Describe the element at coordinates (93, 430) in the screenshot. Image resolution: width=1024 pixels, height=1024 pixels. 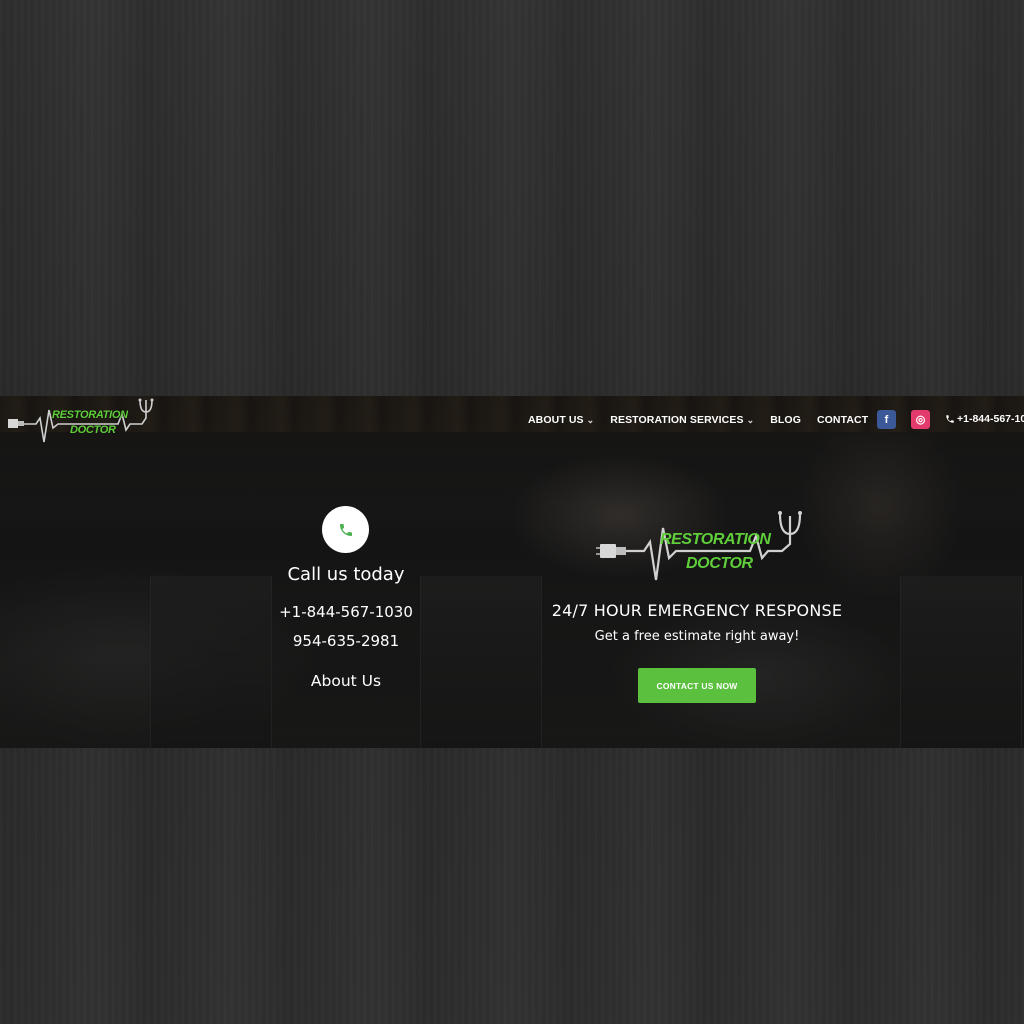
I see `logo-text-line2: DOCTOR` at that location.